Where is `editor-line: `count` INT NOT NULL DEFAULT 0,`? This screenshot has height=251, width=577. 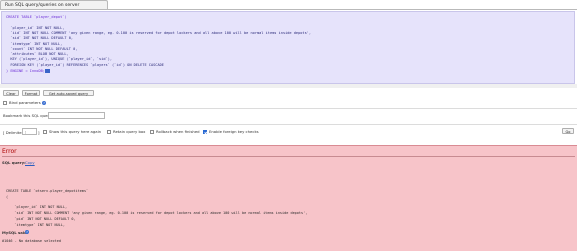
editor-line: `count` INT NOT NULL DEFAULT 0, is located at coordinates (42, 49).